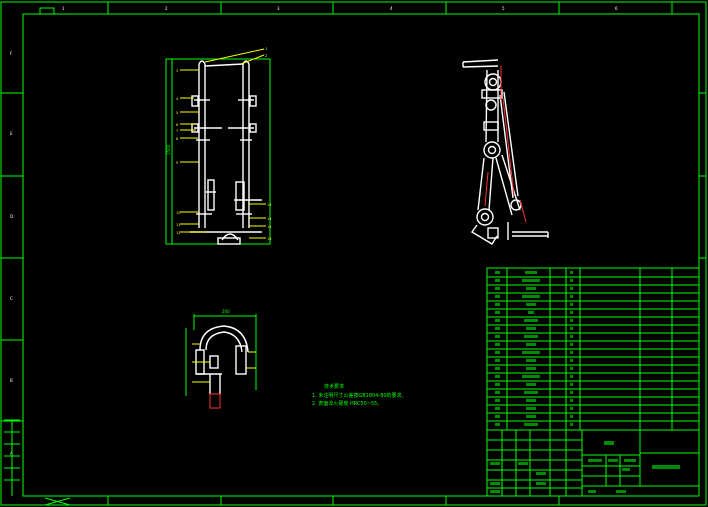 This screenshot has height=507, width=708. Describe the element at coordinates (269, 239) in the screenshot. I see `svg-text: 16` at that location.